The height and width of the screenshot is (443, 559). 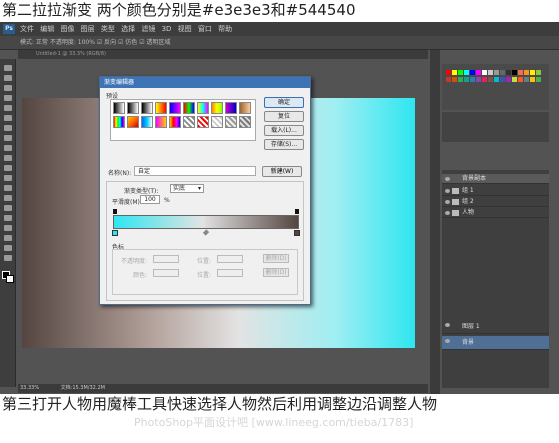 What do you see at coordinates (495, 202) in the screenshot?
I see `layer-row: 组 2` at bounding box center [495, 202].